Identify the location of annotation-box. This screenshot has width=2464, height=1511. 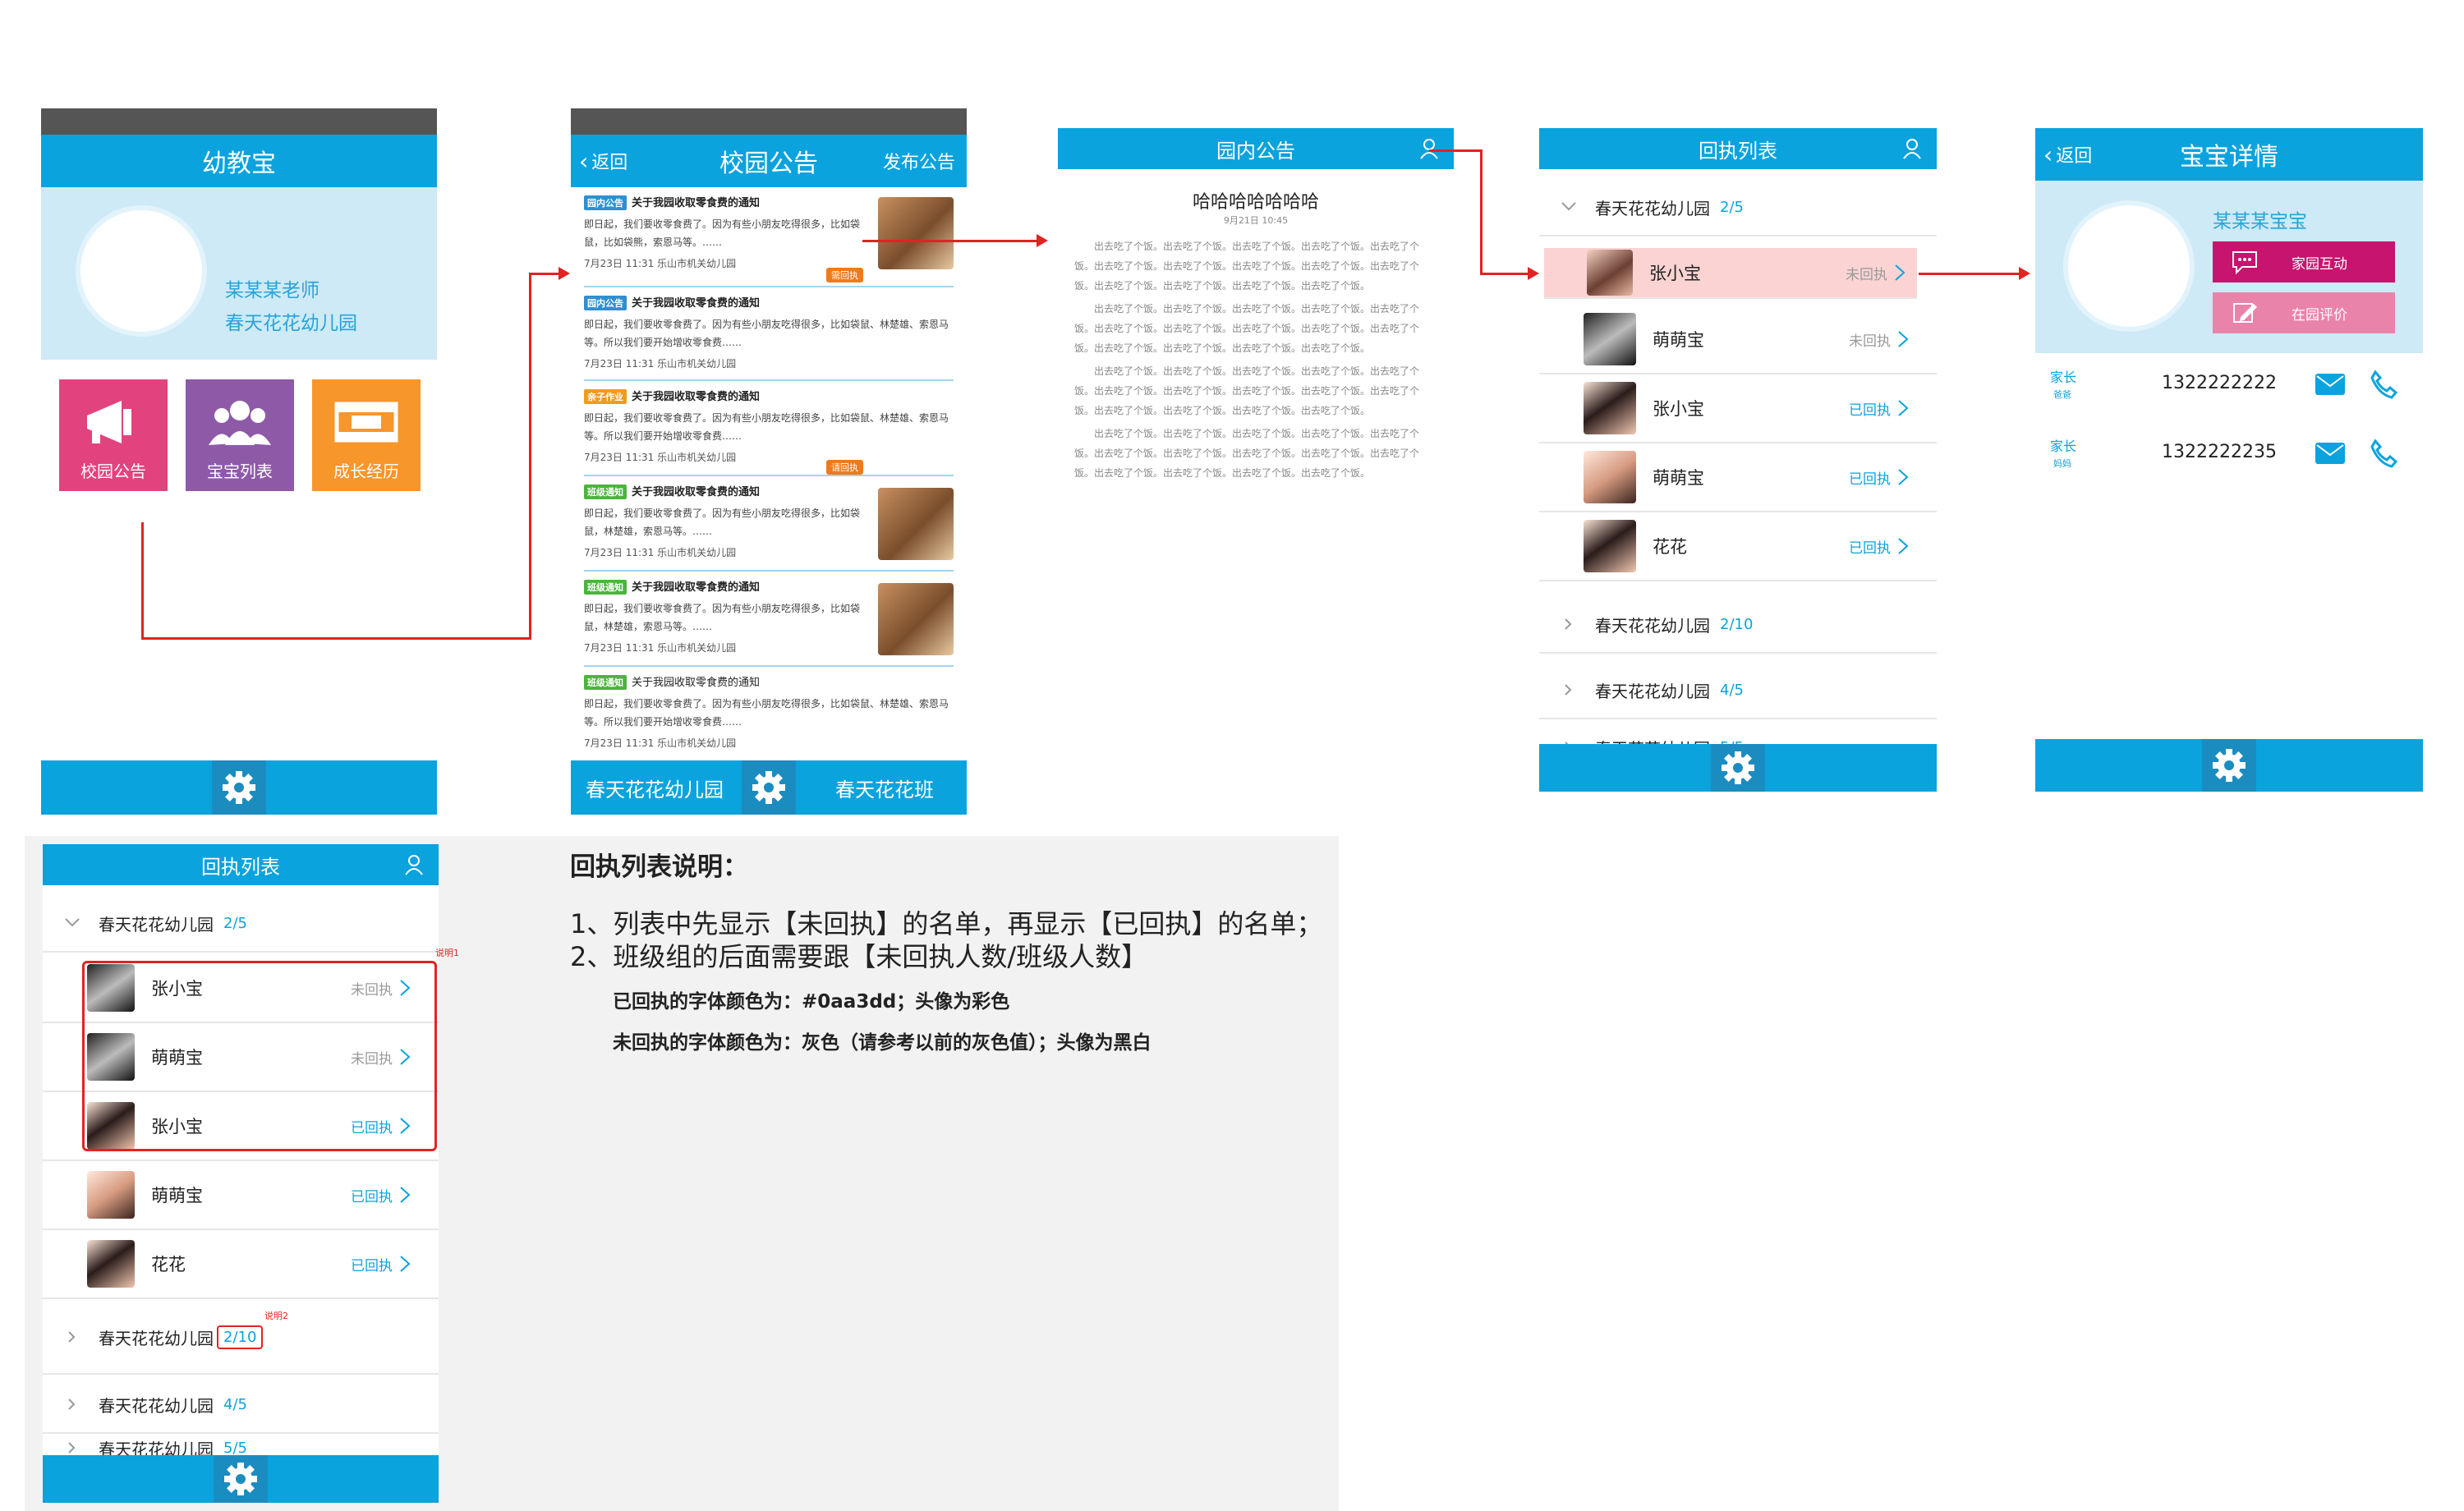
(259, 1056).